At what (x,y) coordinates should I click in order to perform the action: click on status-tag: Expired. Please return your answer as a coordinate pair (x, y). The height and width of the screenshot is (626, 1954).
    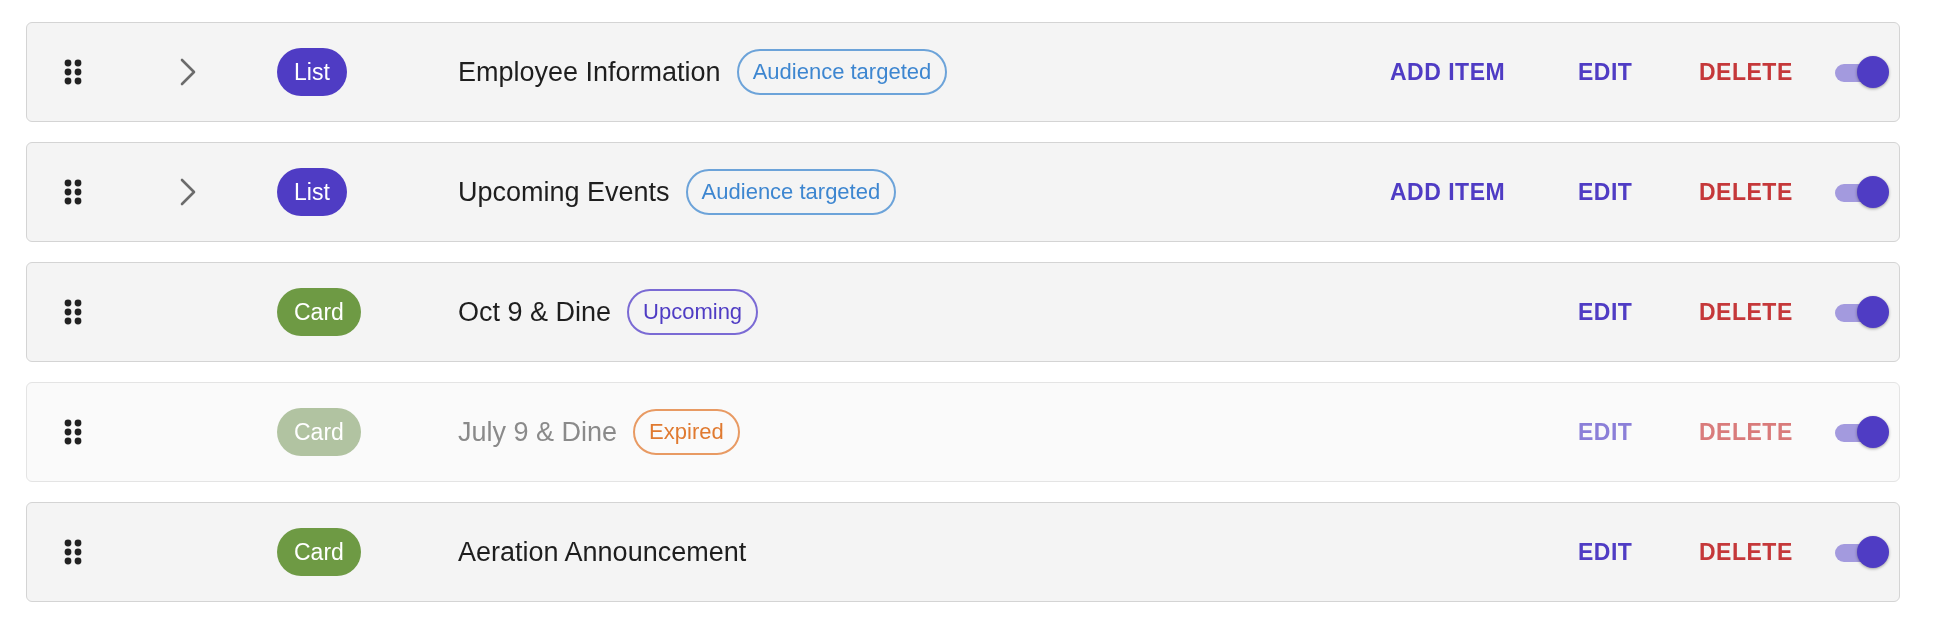
    Looking at the image, I should click on (686, 432).